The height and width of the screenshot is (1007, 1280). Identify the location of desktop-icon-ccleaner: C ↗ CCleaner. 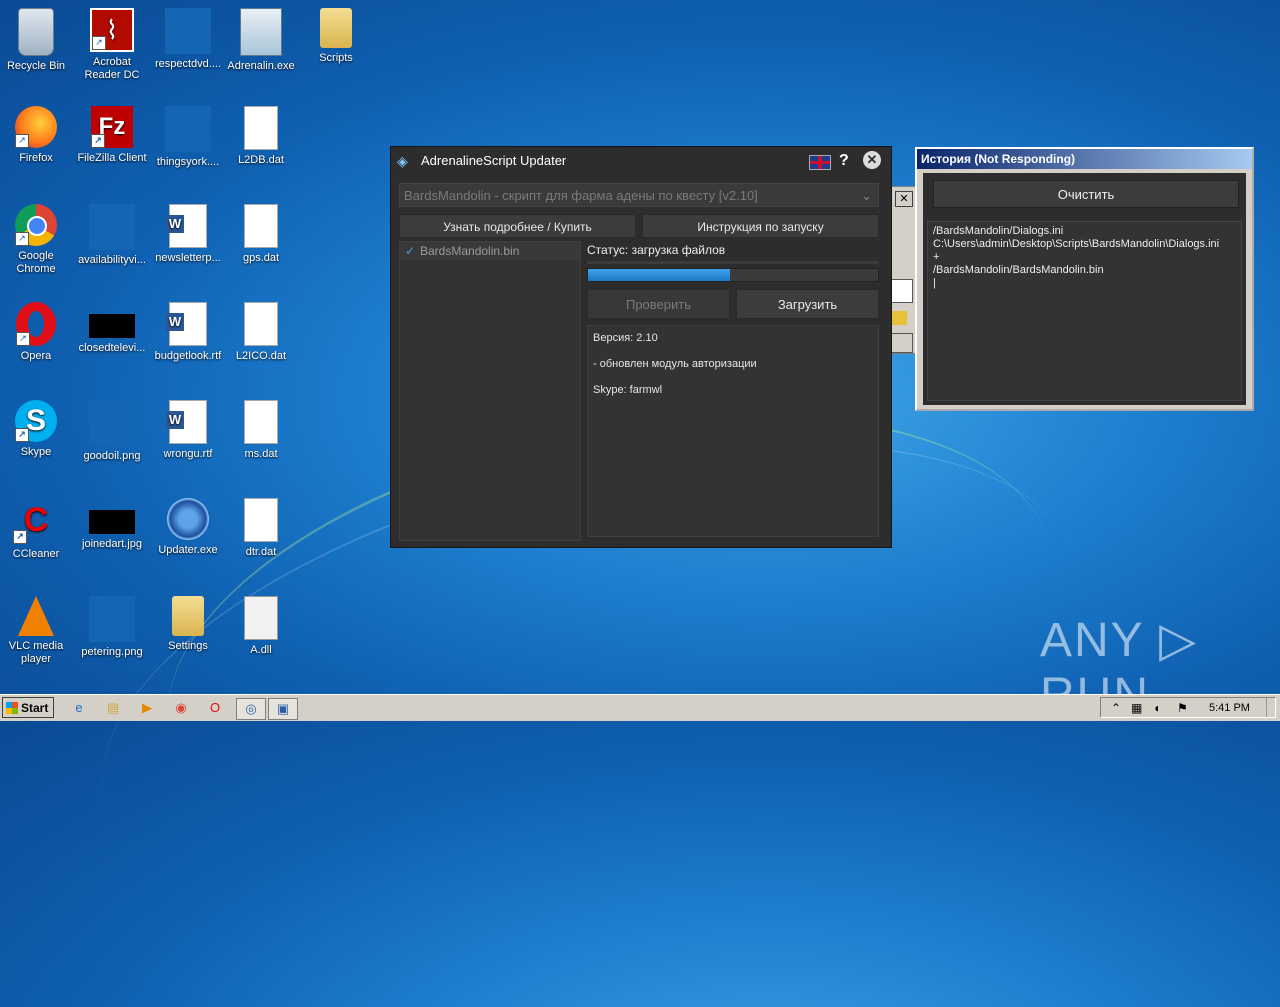
(37, 540).